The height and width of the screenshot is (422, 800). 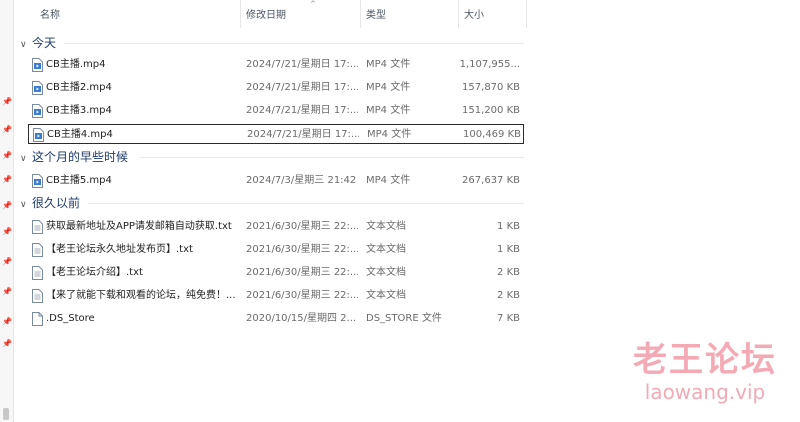 I want to click on group-header-today: ∨ 今天, so click(x=38, y=43).